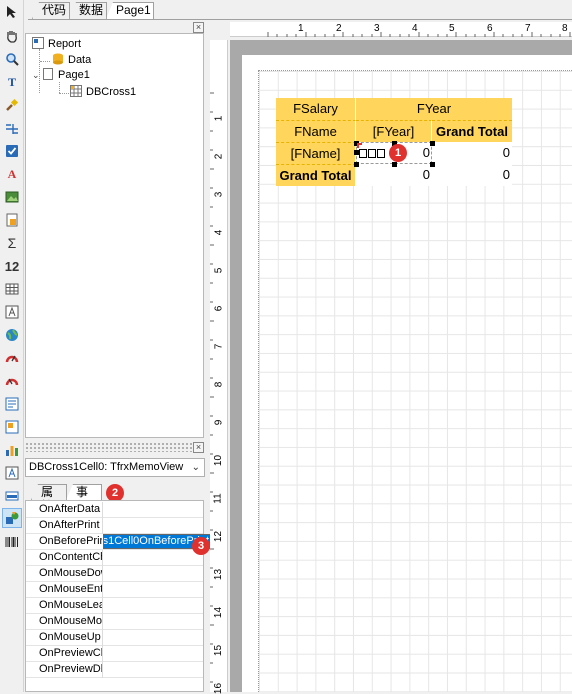 This screenshot has width=572, height=694. I want to click on event-row: OnAfterData, so click(114, 510).